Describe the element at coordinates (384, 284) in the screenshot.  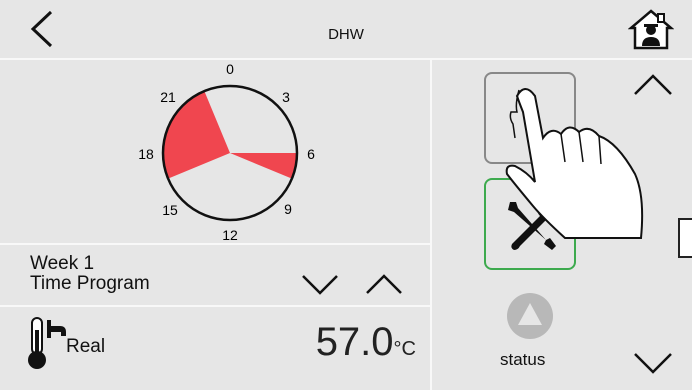
I see `chevron-up-icon` at that location.